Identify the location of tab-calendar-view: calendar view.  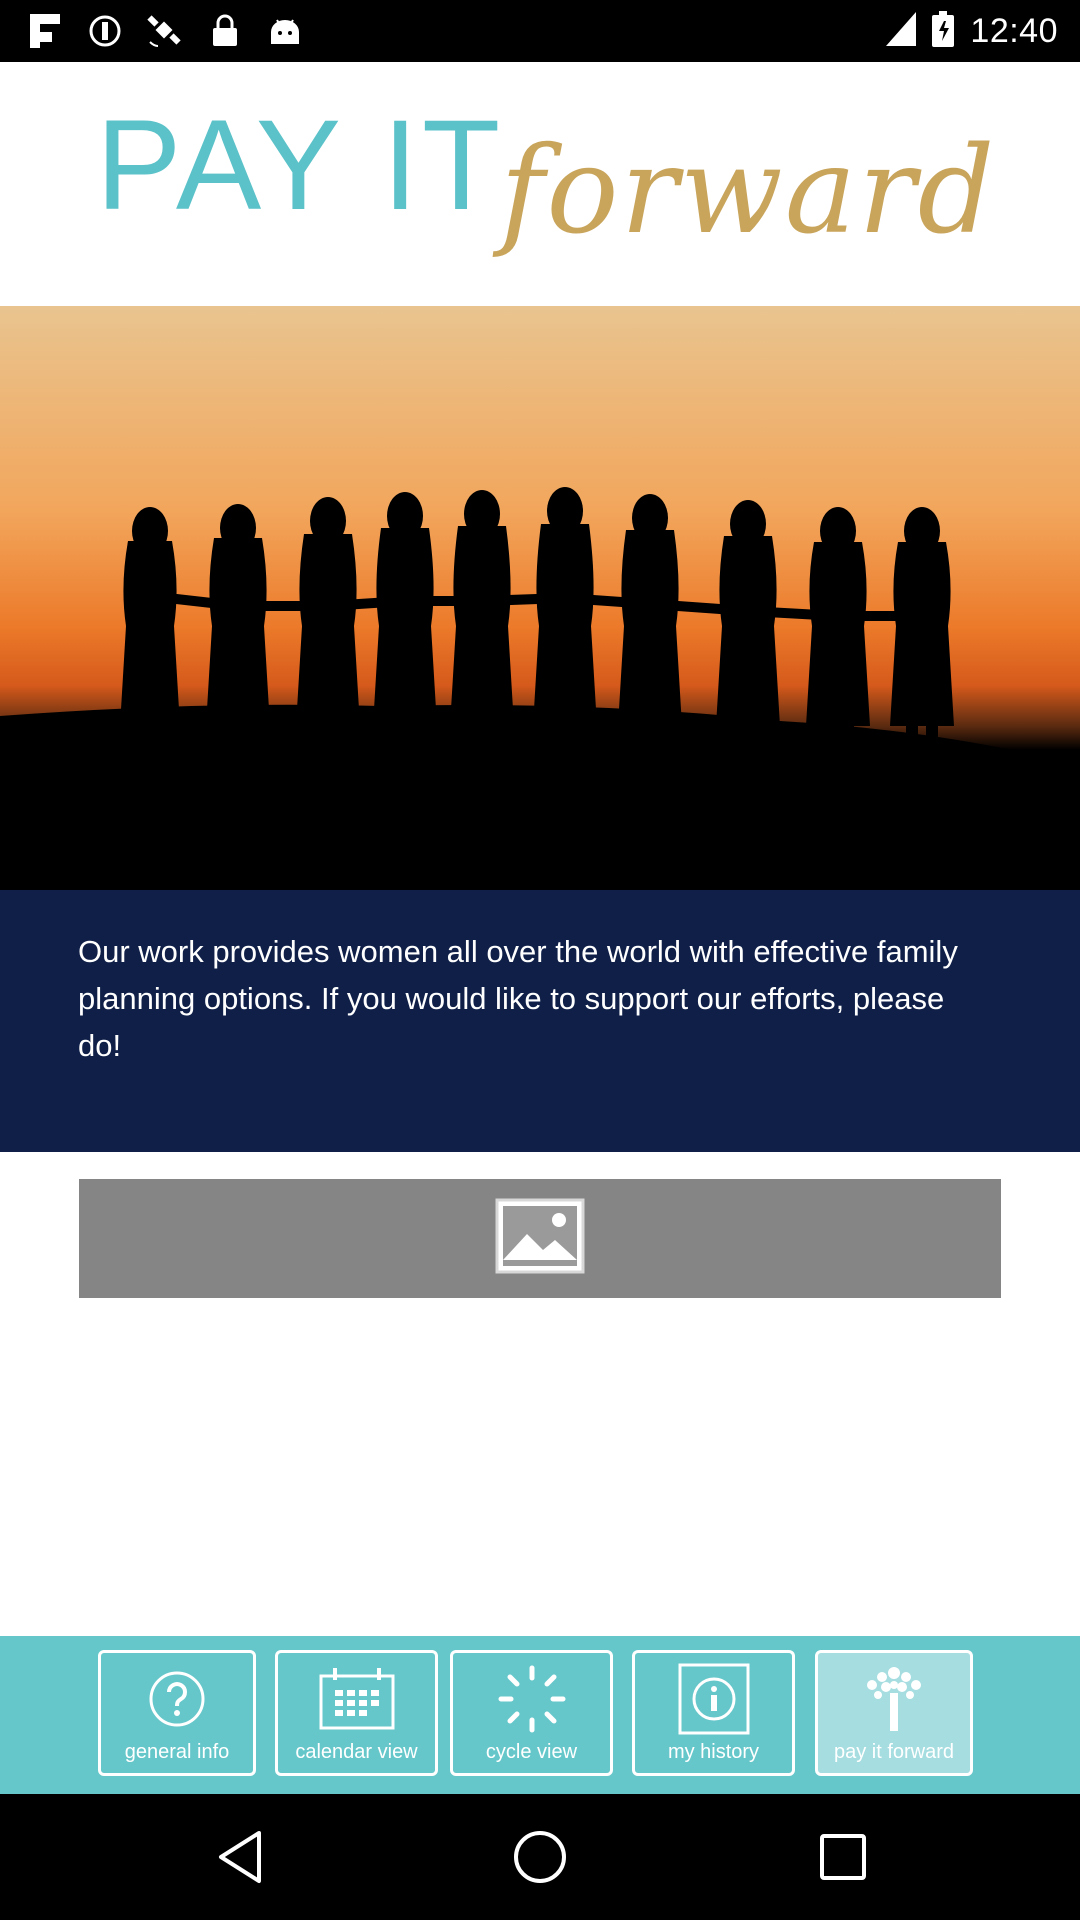
(356, 1713).